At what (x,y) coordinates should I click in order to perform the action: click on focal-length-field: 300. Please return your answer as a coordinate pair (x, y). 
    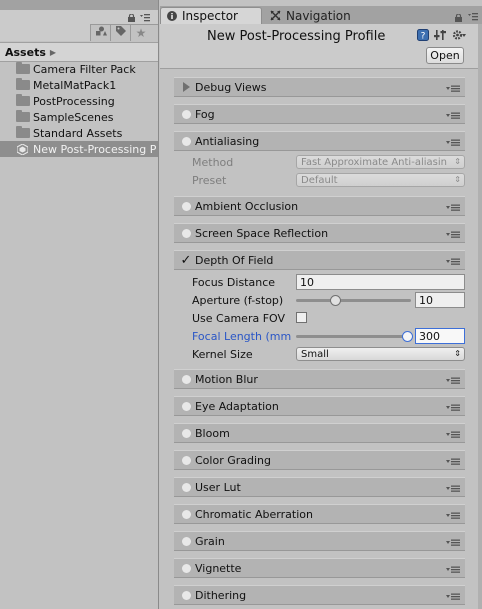
    Looking at the image, I should click on (440, 336).